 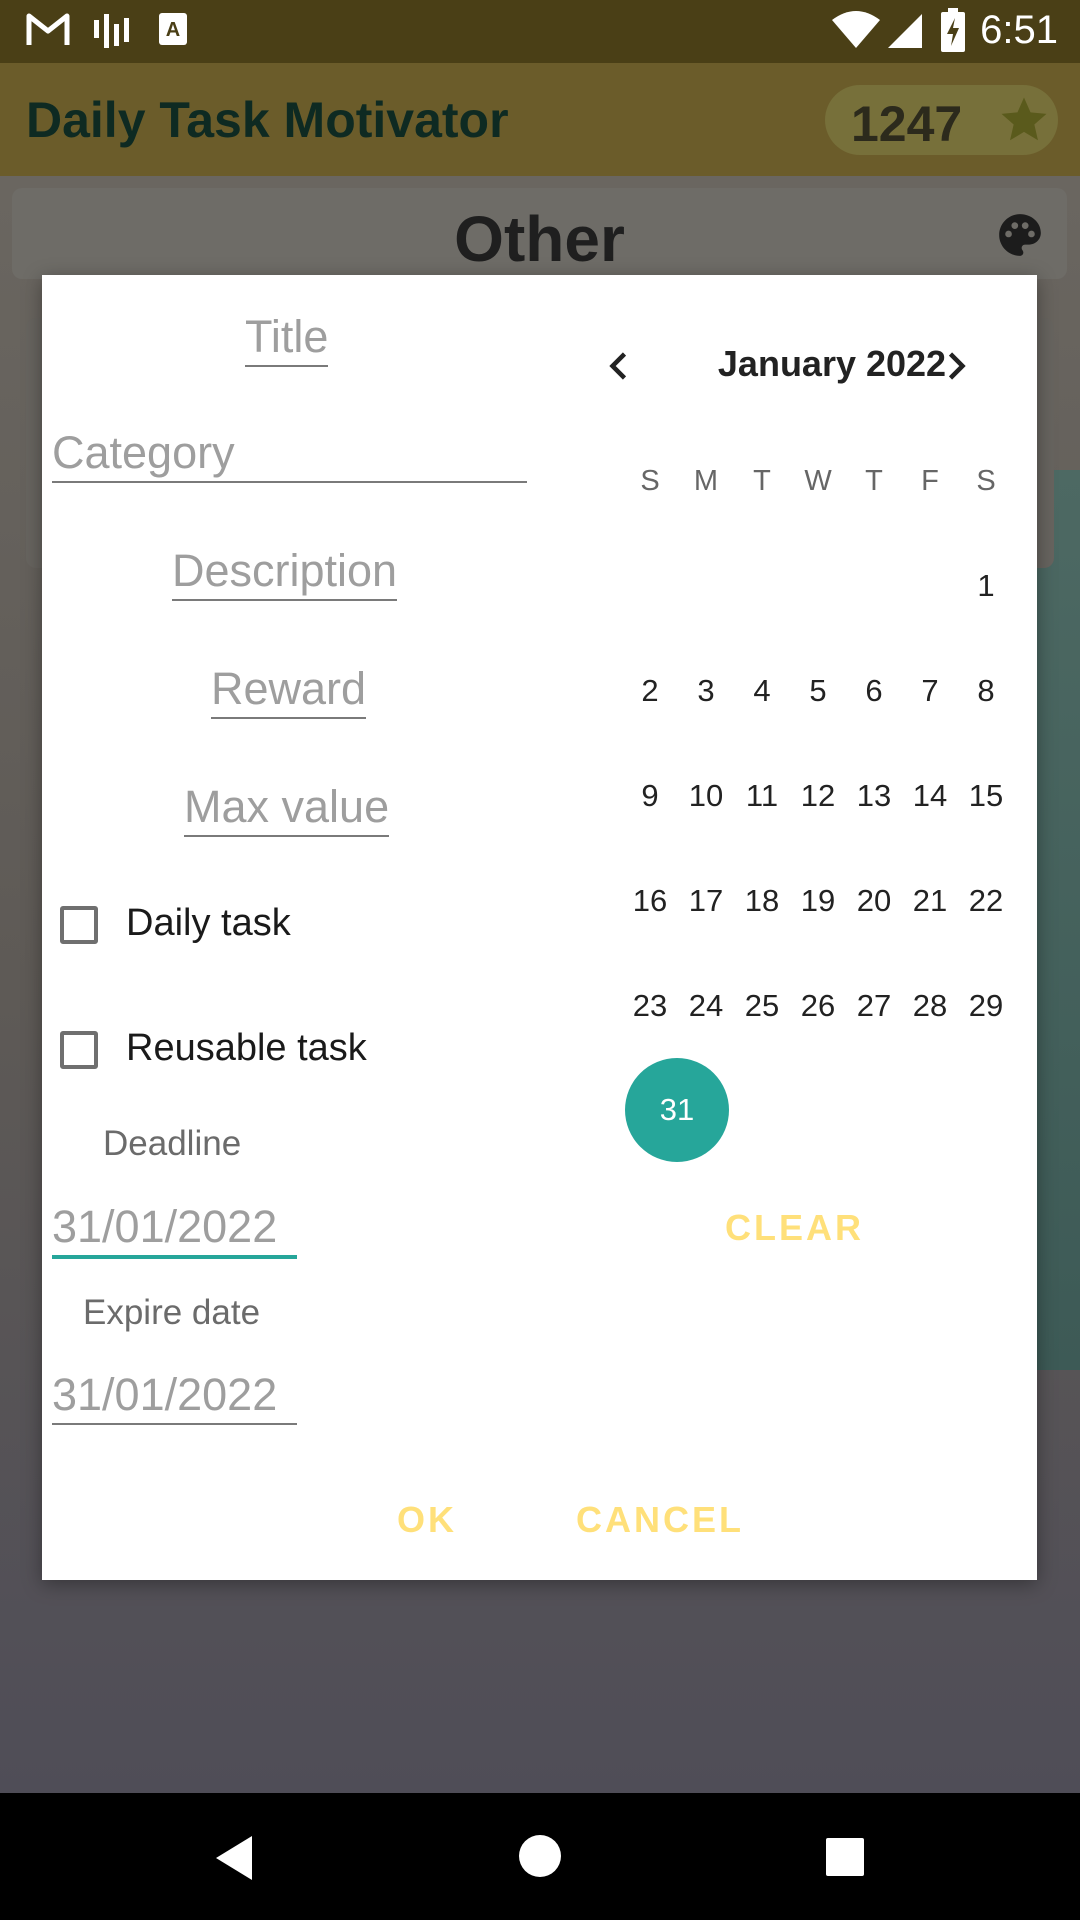 What do you see at coordinates (1019, 30) in the screenshot?
I see `clock: 6:51` at bounding box center [1019, 30].